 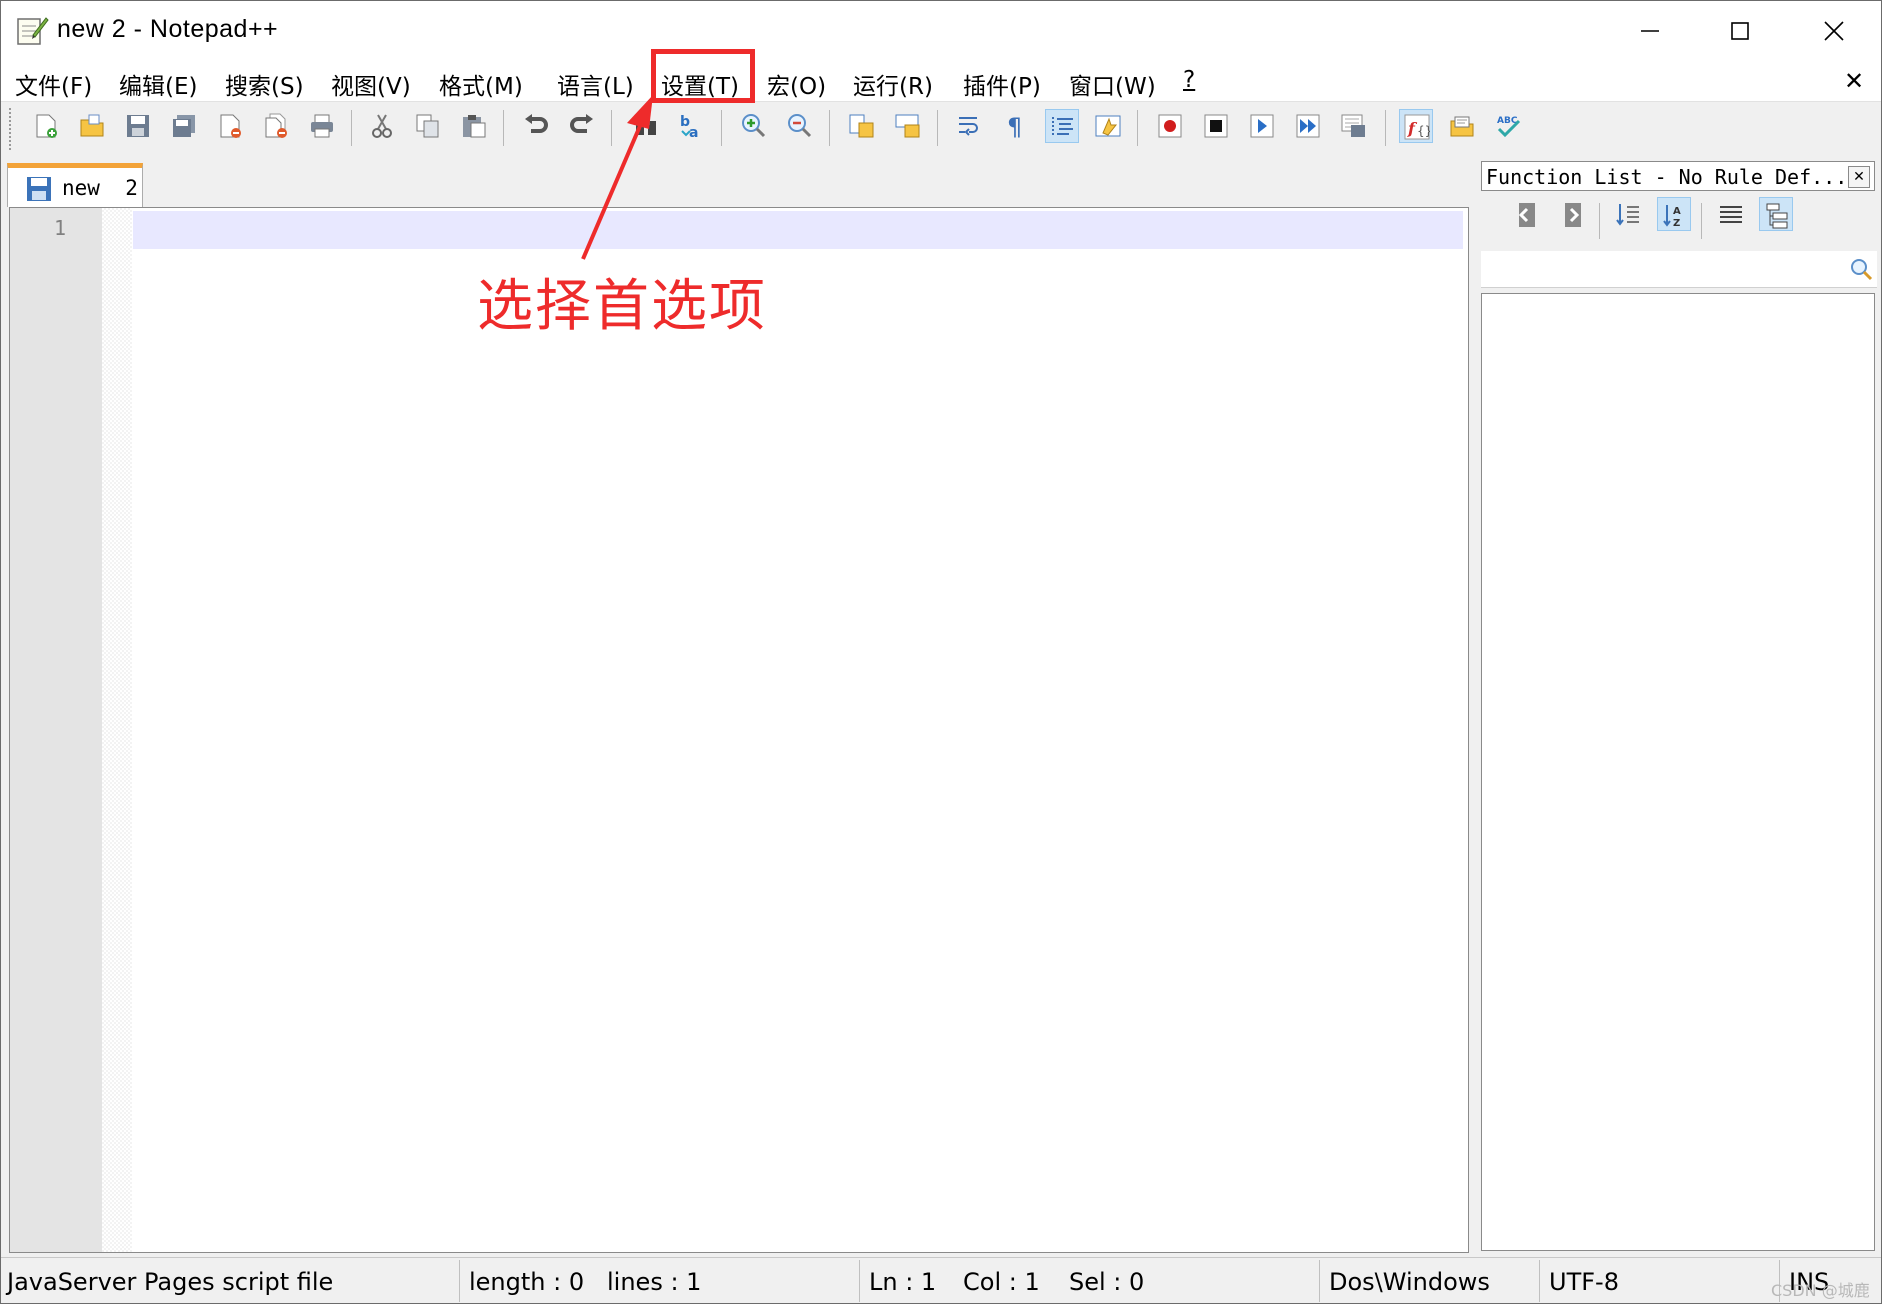 What do you see at coordinates (903, 1282) in the screenshot?
I see `status-line: Ln : 1` at bounding box center [903, 1282].